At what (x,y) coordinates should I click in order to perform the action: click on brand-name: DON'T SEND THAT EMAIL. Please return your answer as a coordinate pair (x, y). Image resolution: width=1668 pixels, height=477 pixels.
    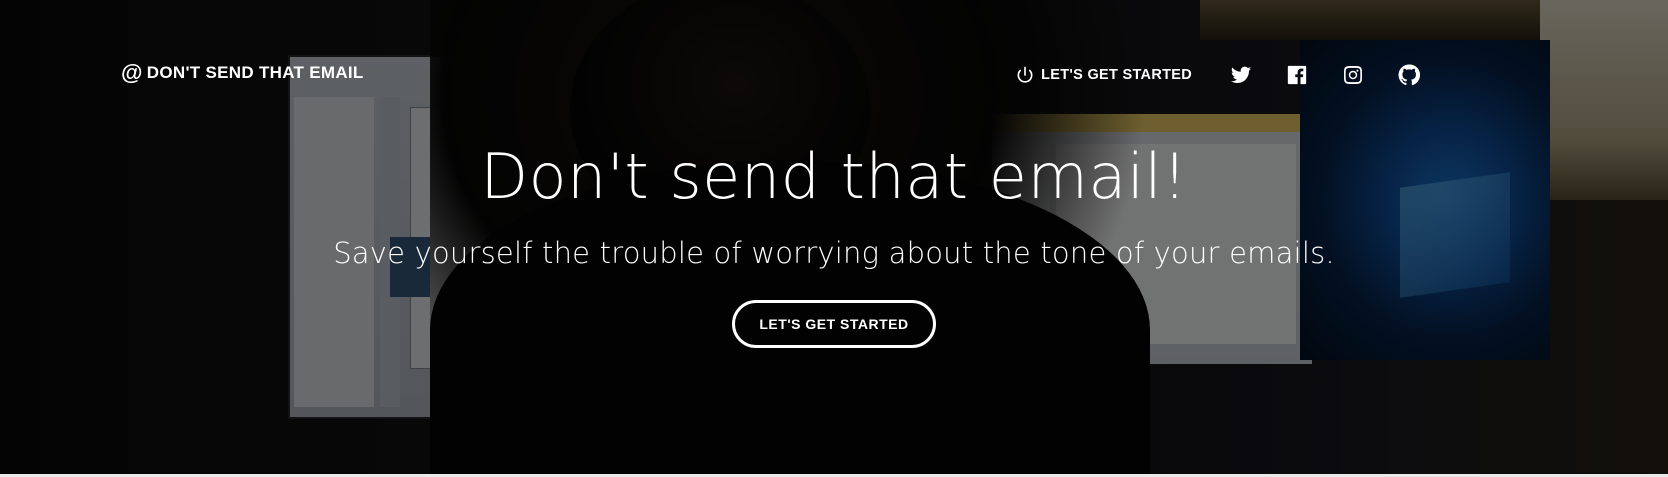
    Looking at the image, I should click on (255, 72).